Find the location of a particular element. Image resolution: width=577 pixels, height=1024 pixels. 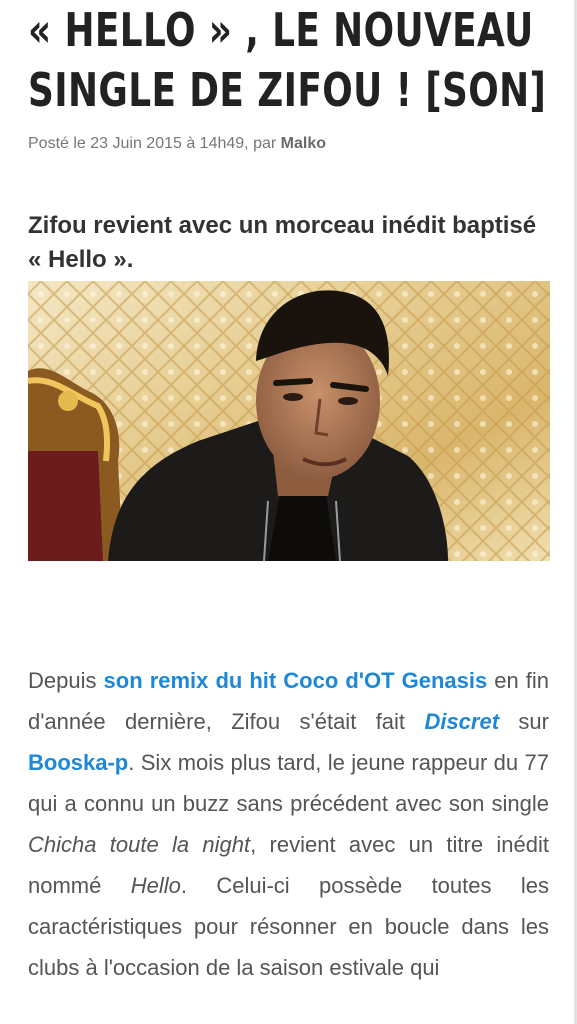

post-meta: Posté le 23 Juin 2015 à 14h49, par Malko is located at coordinates (177, 144).